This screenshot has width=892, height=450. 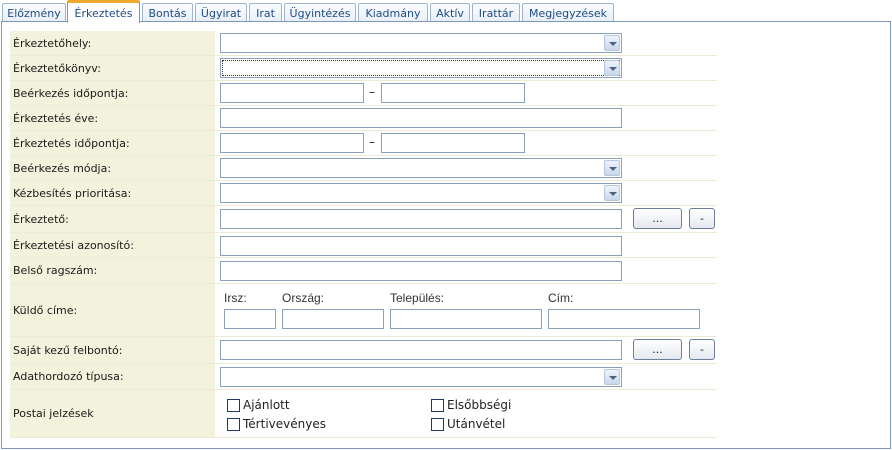 I want to click on row-beerkezes-modja: Beérkezés módja:, so click(x=363, y=168).